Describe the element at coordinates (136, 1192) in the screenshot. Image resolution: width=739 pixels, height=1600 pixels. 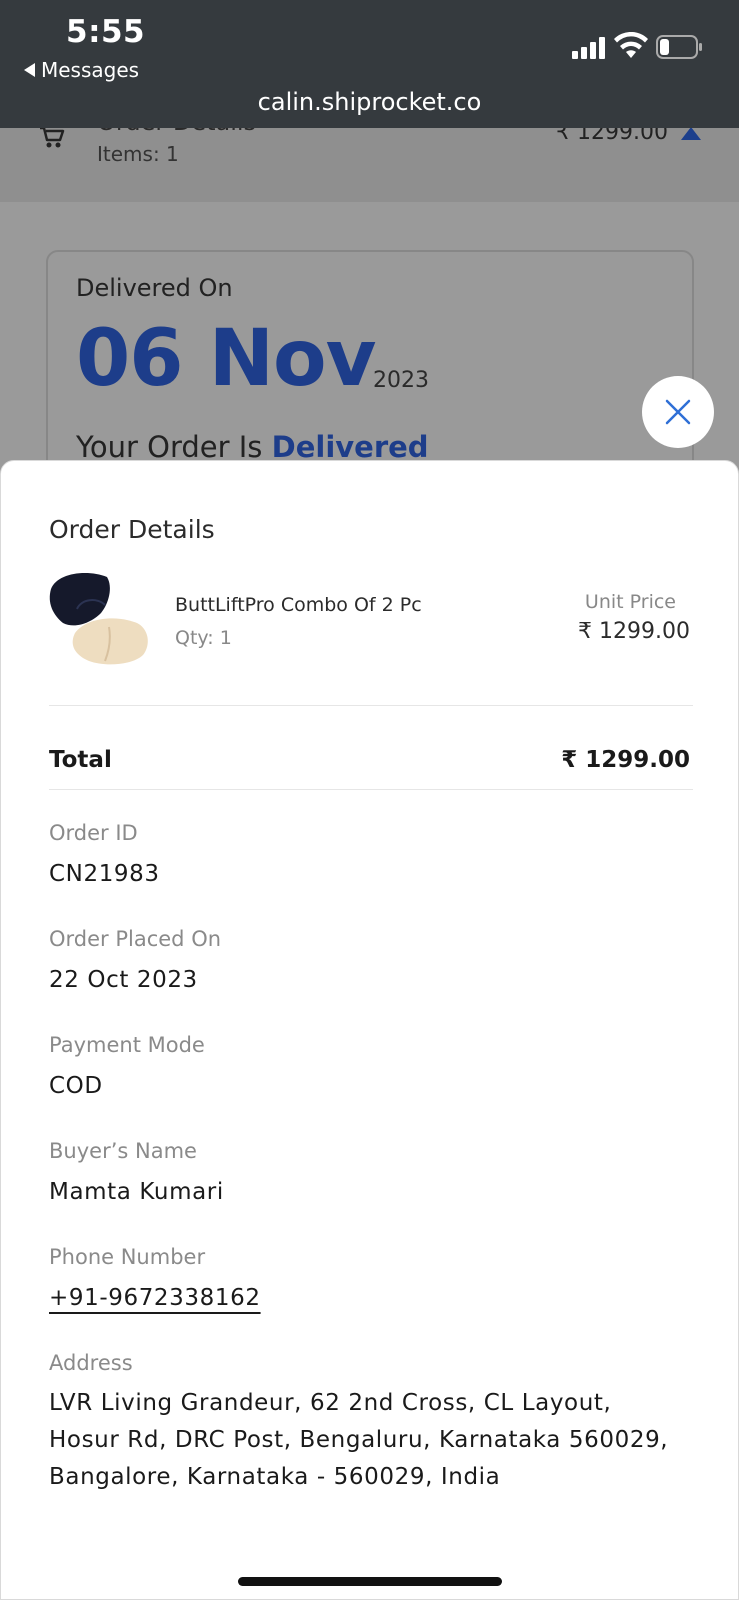
I see `buyer-name-value: Mamta Kumari` at that location.